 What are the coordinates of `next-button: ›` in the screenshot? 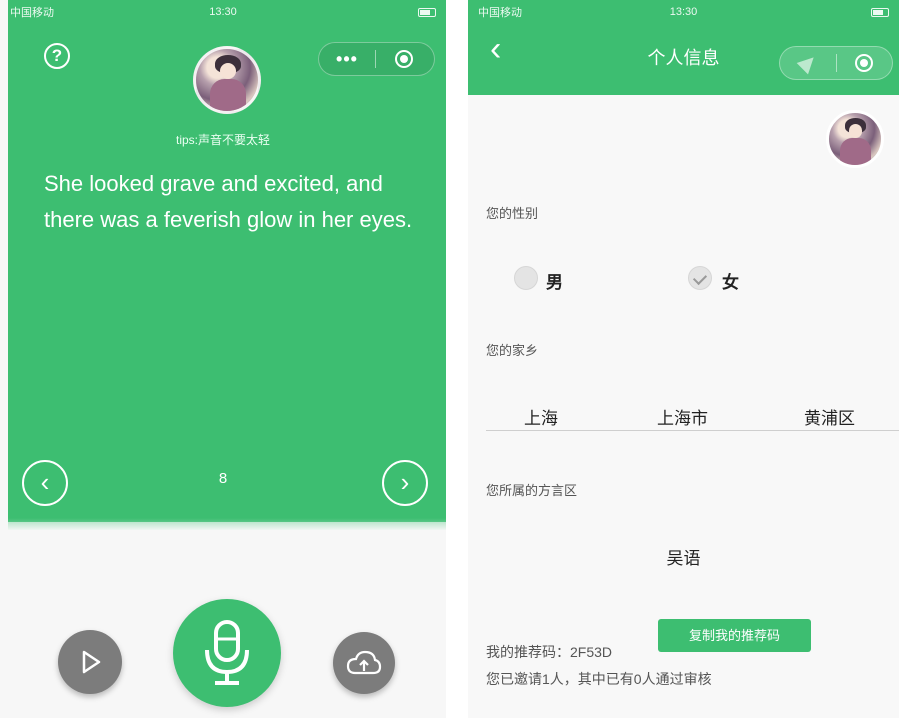 It's located at (405, 483).